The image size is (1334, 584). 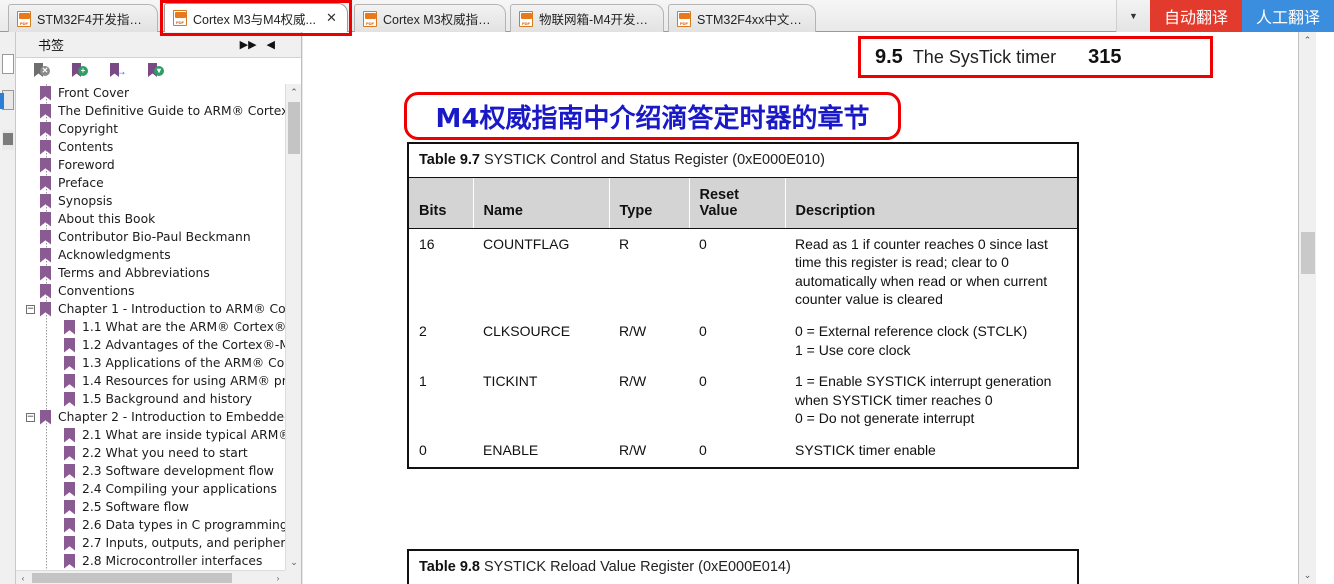 I want to click on header-page-number: 315, so click(x=1105, y=56).